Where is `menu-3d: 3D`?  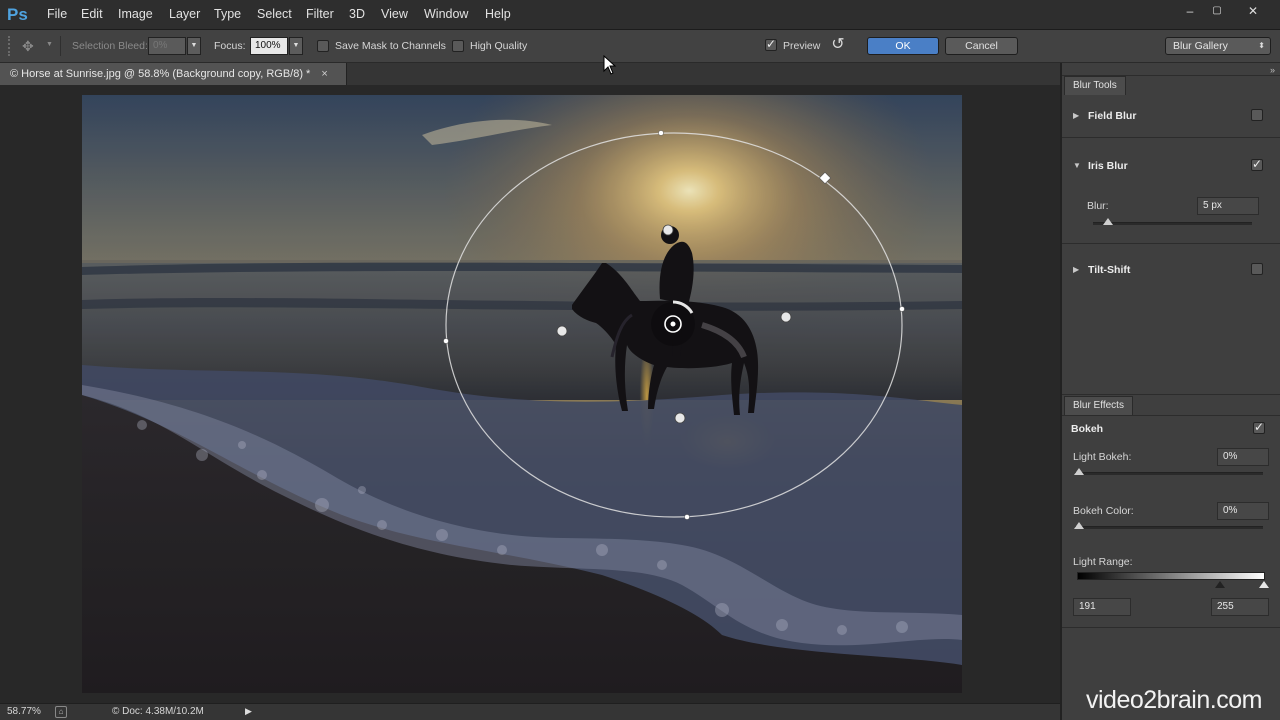 menu-3d: 3D is located at coordinates (357, 14).